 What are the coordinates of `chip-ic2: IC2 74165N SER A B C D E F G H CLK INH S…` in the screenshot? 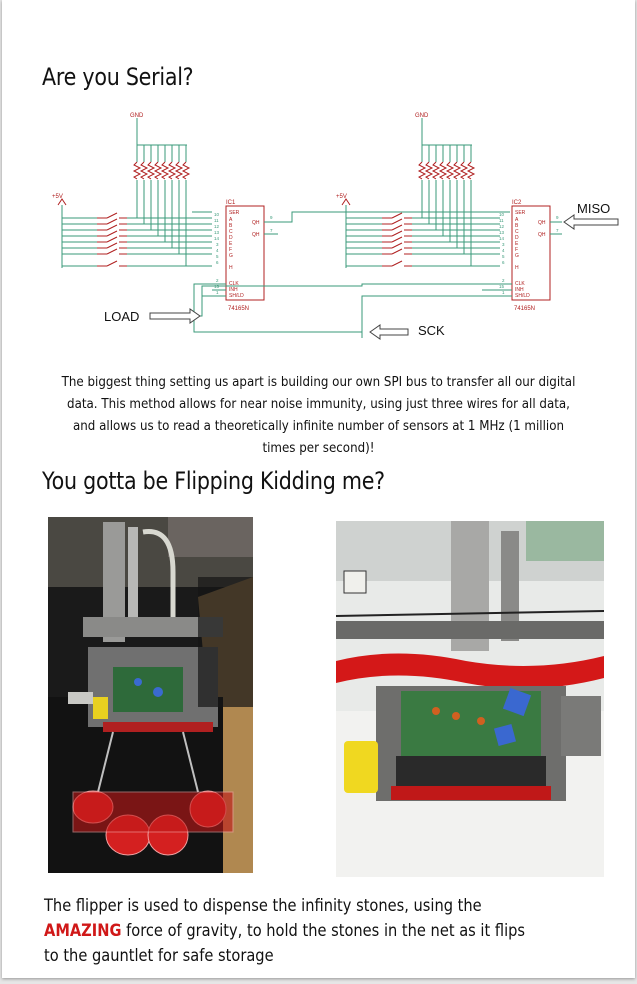 It's located at (527, 256).